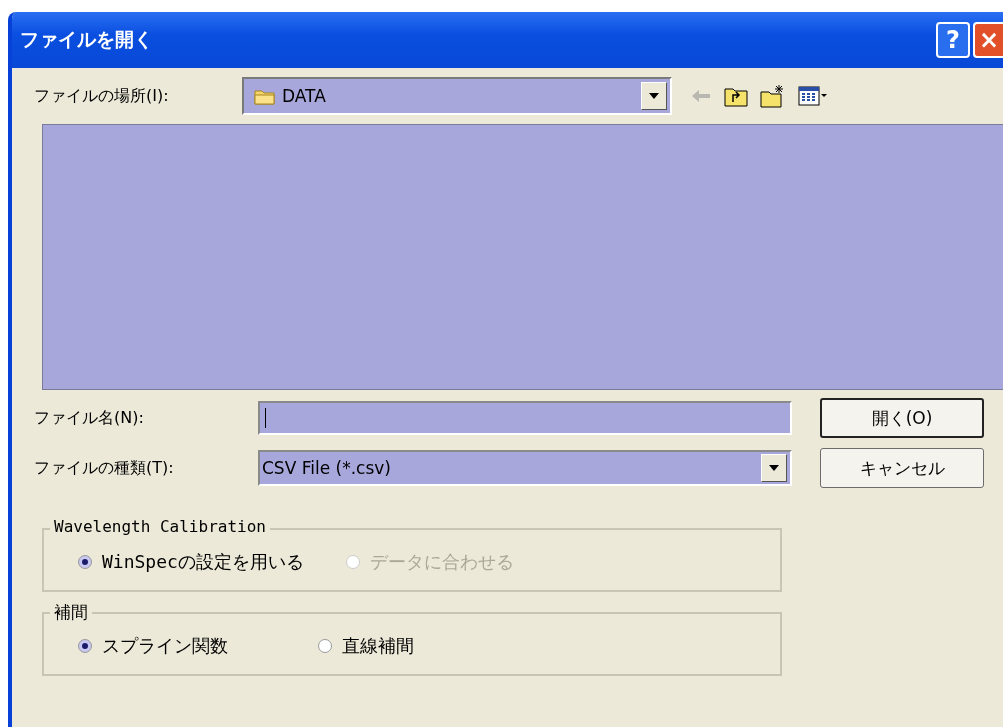 The width and height of the screenshot is (1003, 727). I want to click on filetype-label: ファイルの種類(T):, so click(104, 468).